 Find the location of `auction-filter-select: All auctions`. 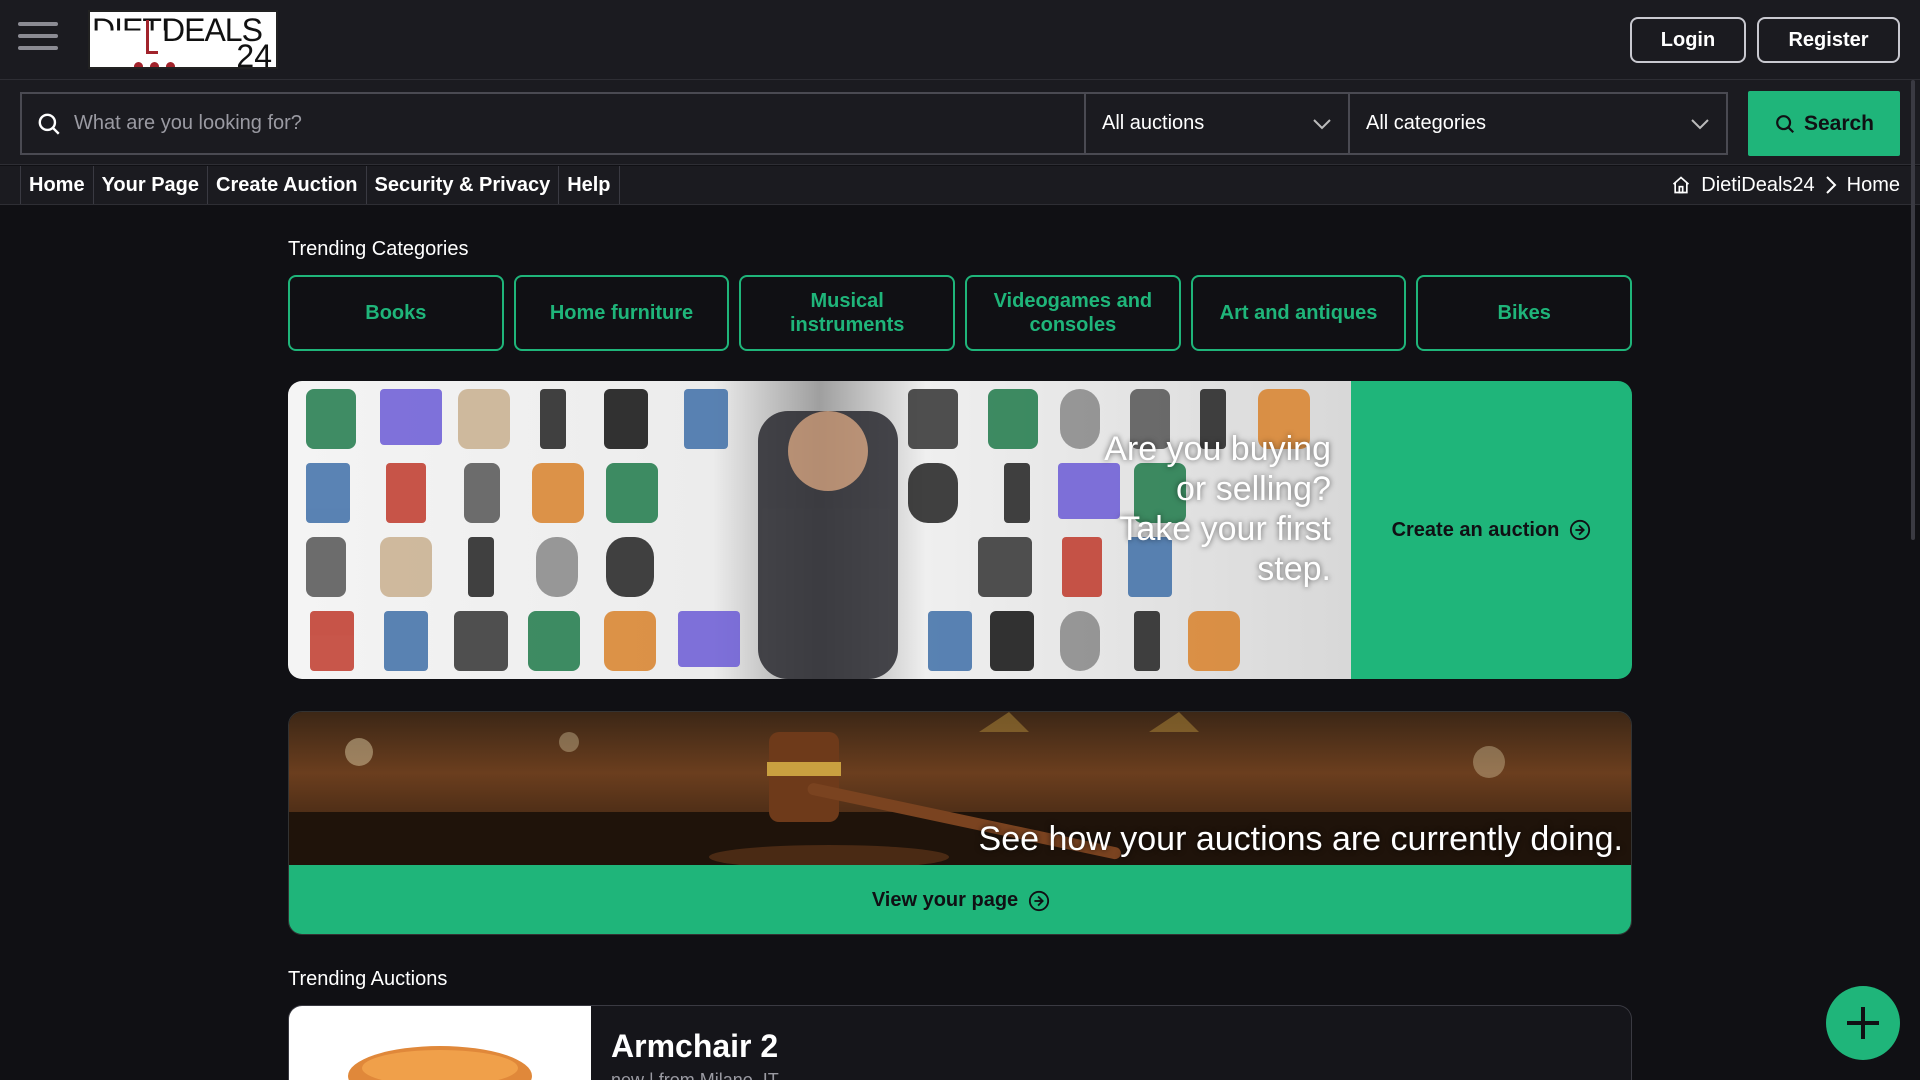

auction-filter-select: All auctions is located at coordinates (1217, 123).